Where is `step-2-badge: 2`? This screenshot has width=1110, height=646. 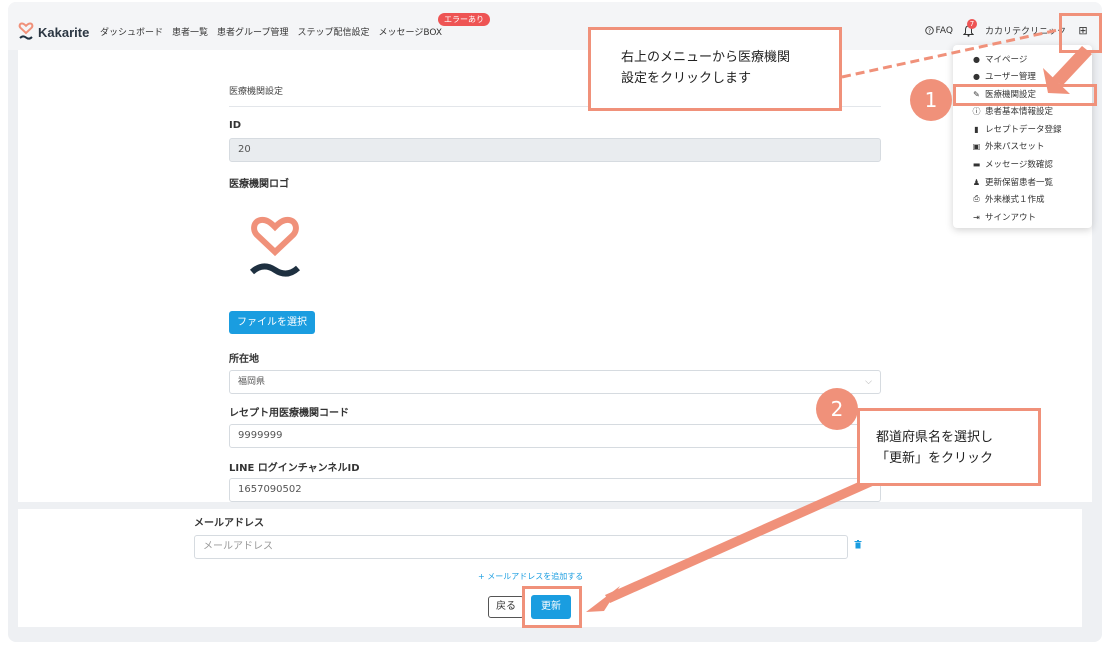 step-2-badge: 2 is located at coordinates (837, 409).